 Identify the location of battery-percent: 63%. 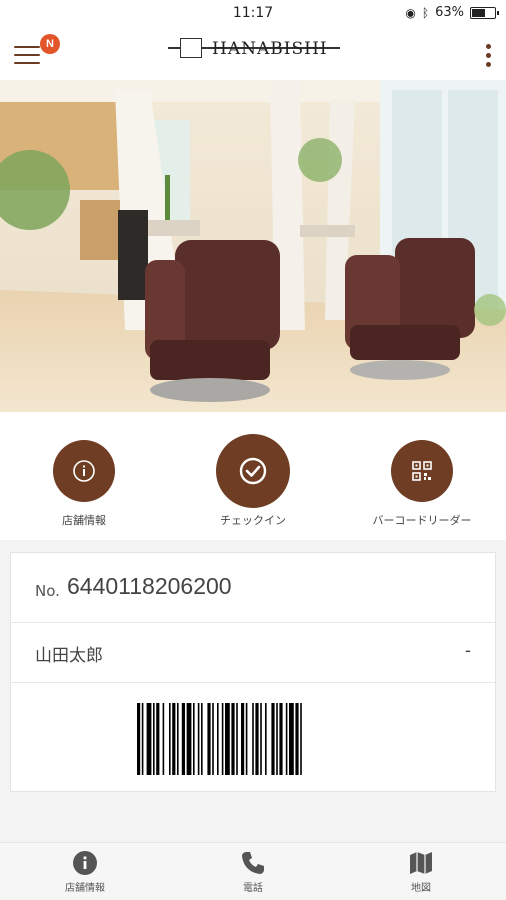
(449, 12).